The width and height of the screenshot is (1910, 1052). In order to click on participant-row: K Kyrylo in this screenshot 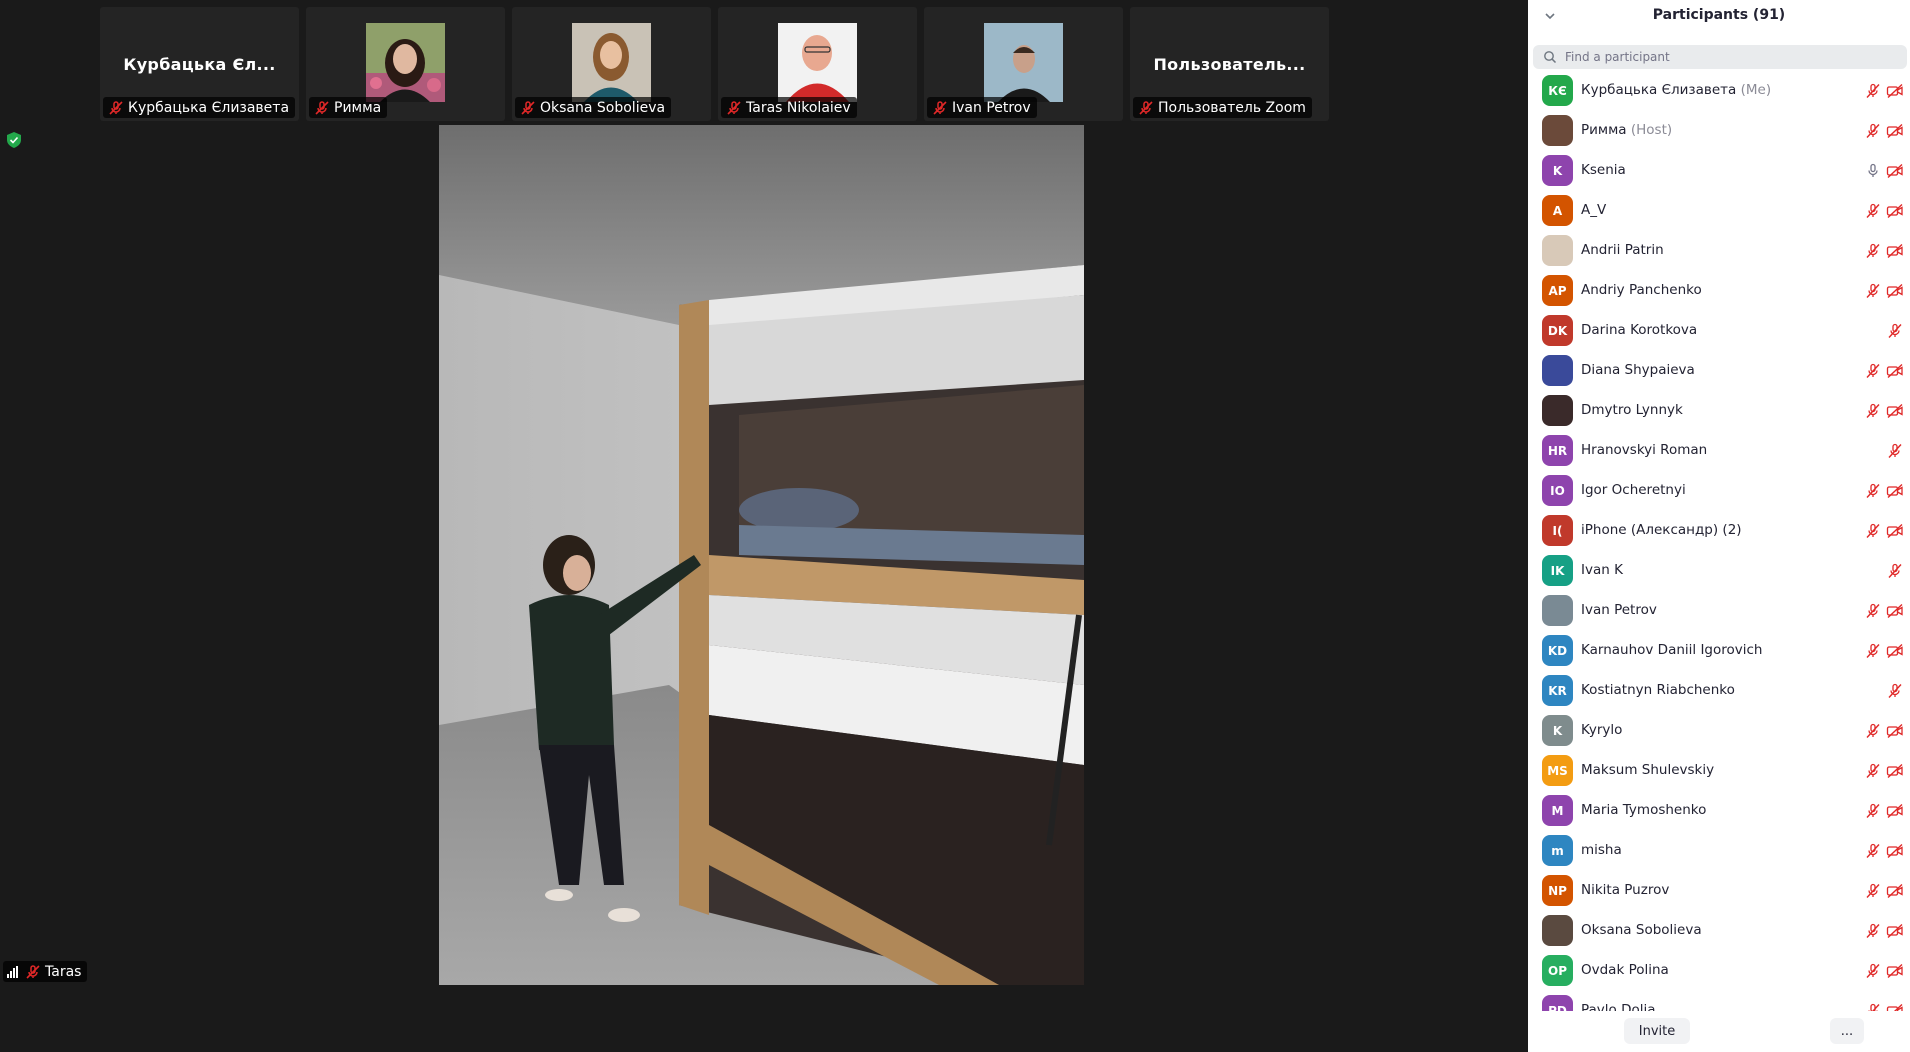, I will do `click(1719, 731)`.